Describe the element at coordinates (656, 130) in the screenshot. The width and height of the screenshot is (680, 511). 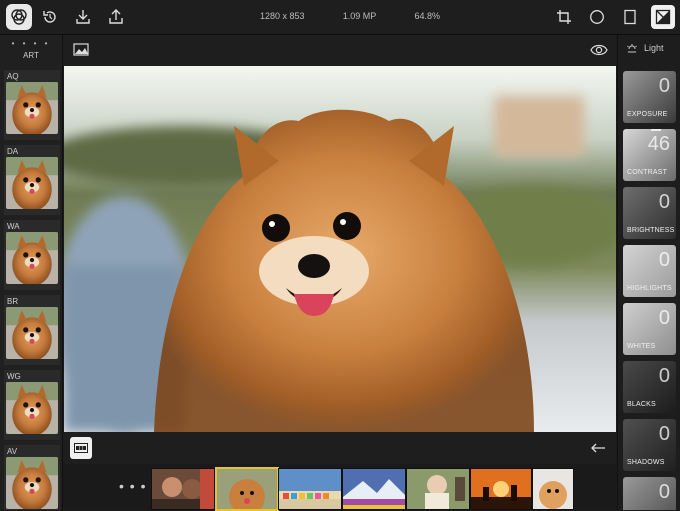
I see `adjust-marker` at that location.